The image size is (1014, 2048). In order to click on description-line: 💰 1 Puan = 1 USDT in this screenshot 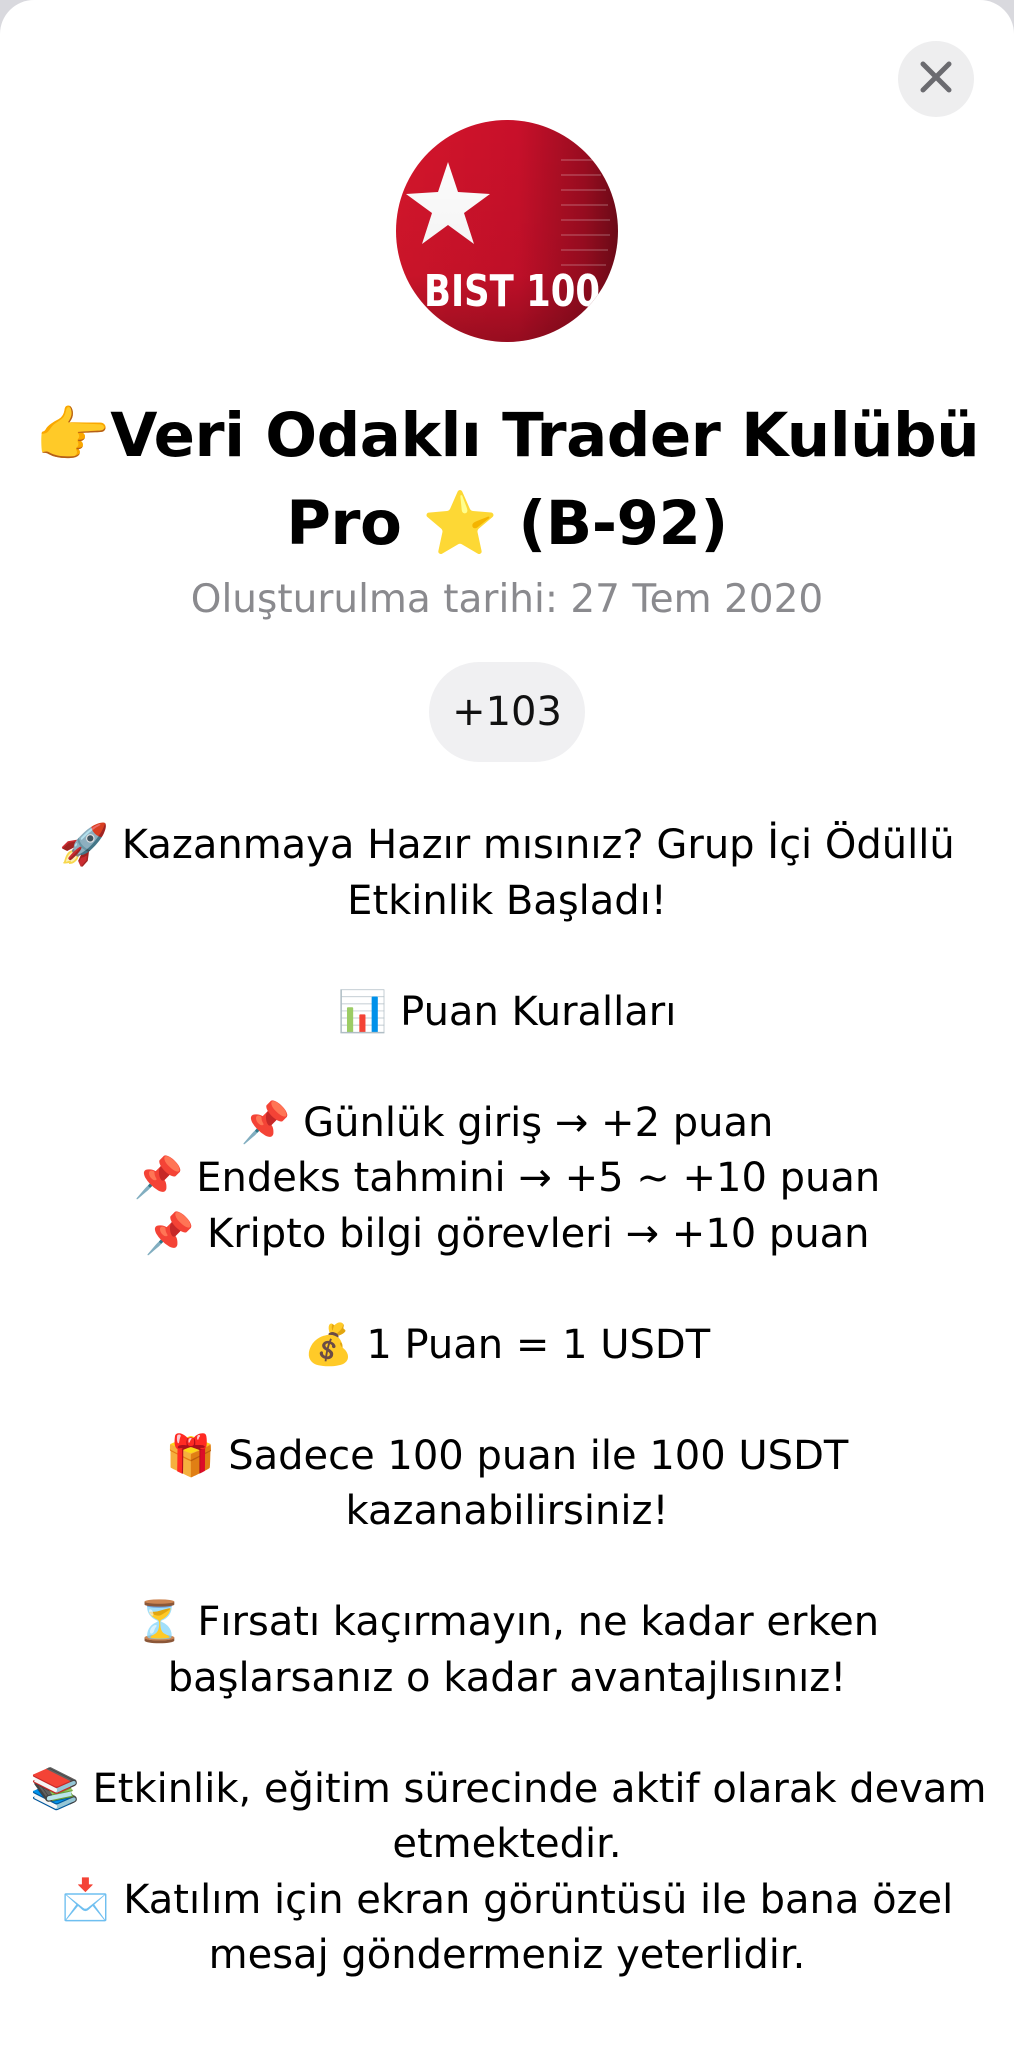, I will do `click(507, 1344)`.